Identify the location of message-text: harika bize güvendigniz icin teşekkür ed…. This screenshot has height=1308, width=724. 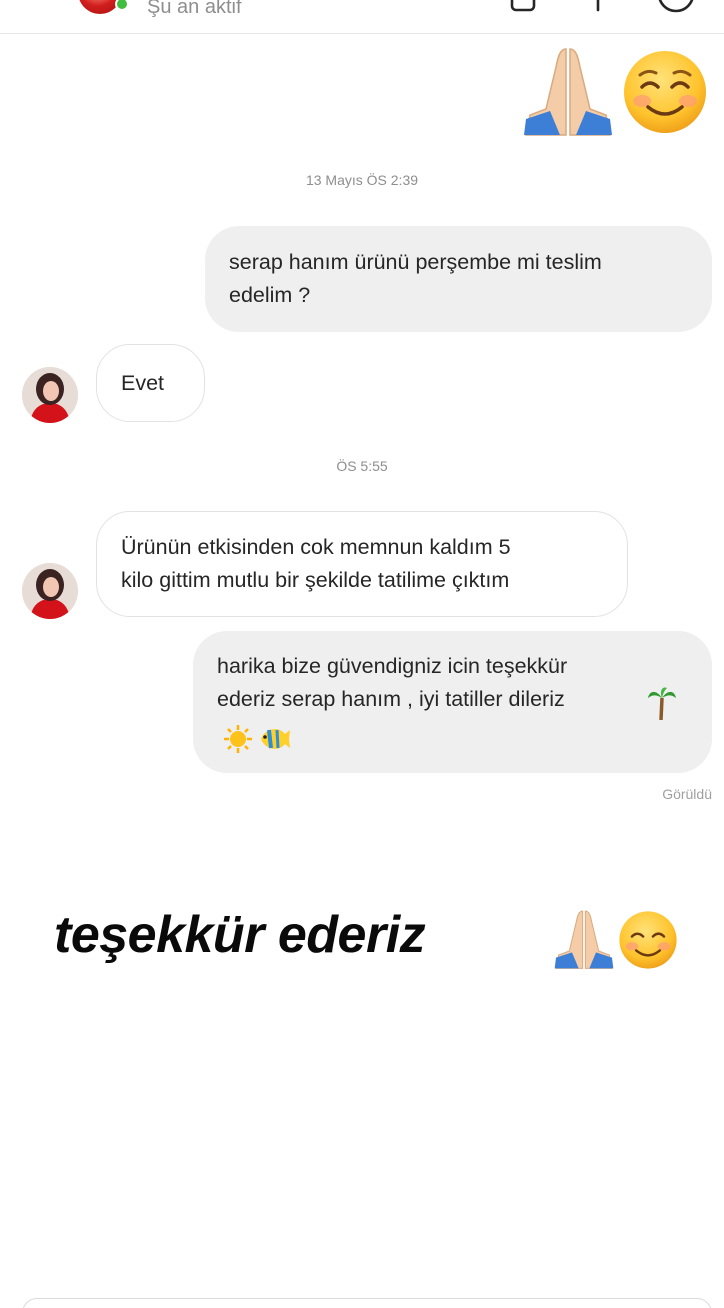
(392, 682).